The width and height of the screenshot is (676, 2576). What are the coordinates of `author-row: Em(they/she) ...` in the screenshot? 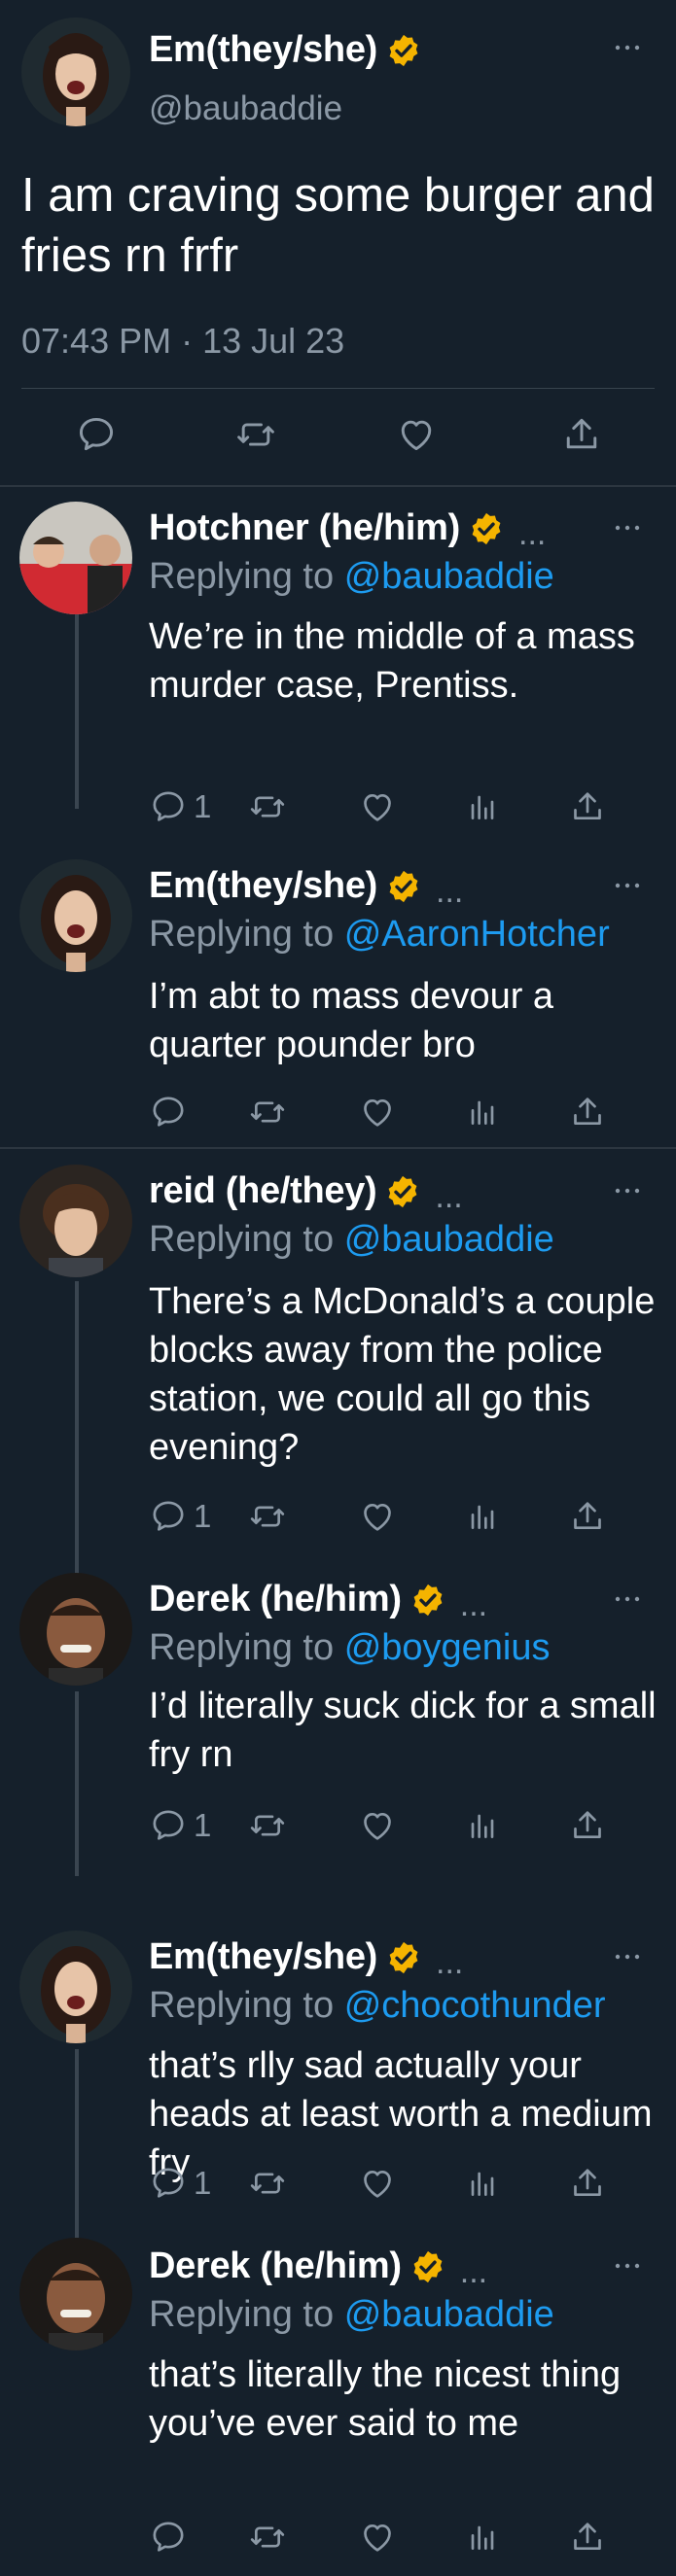 It's located at (306, 888).